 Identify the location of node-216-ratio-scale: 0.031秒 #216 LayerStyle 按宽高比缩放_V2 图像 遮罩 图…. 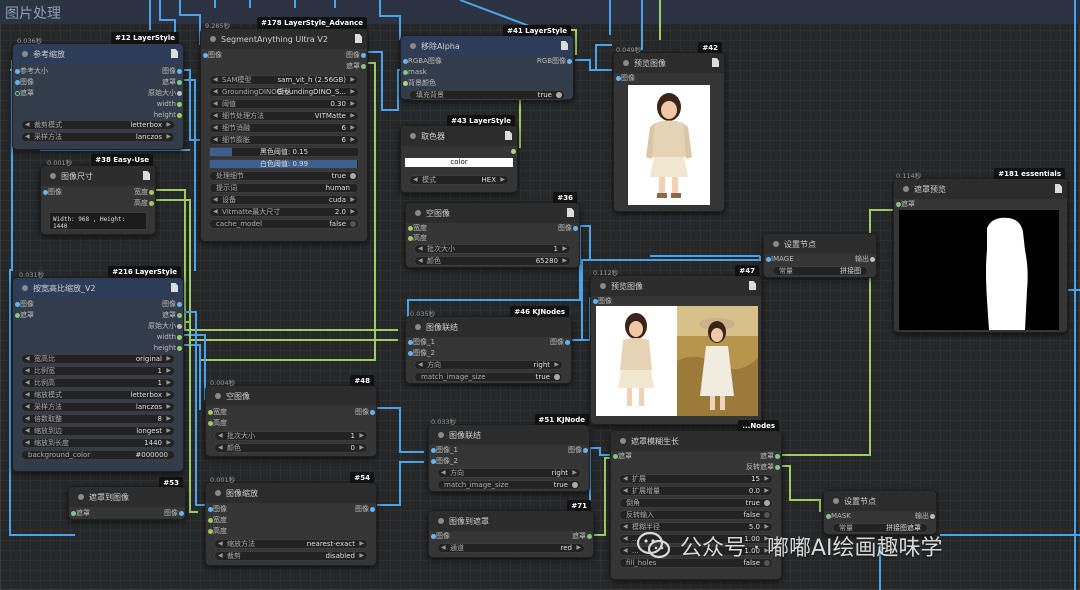
(98, 369).